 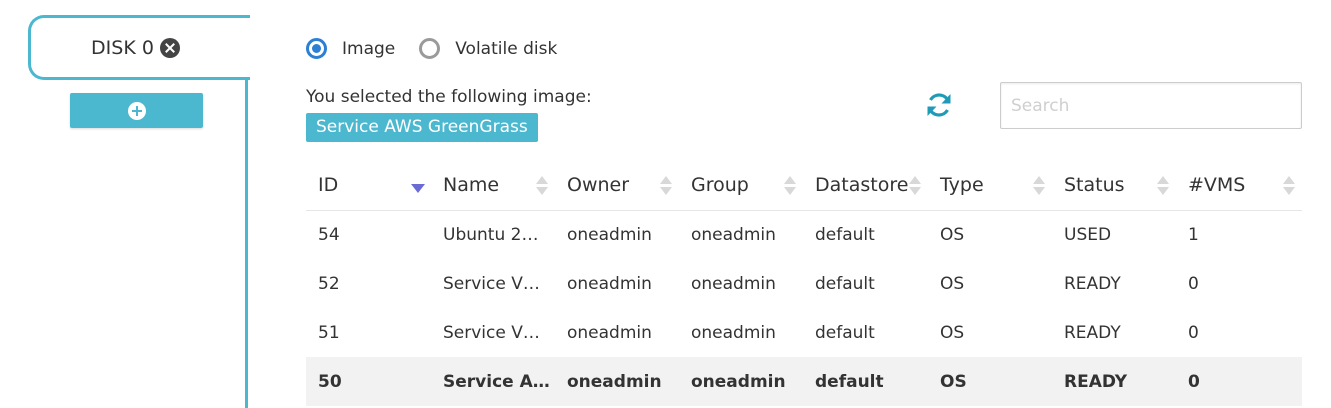 I want to click on refresh-icon, so click(x=939, y=105).